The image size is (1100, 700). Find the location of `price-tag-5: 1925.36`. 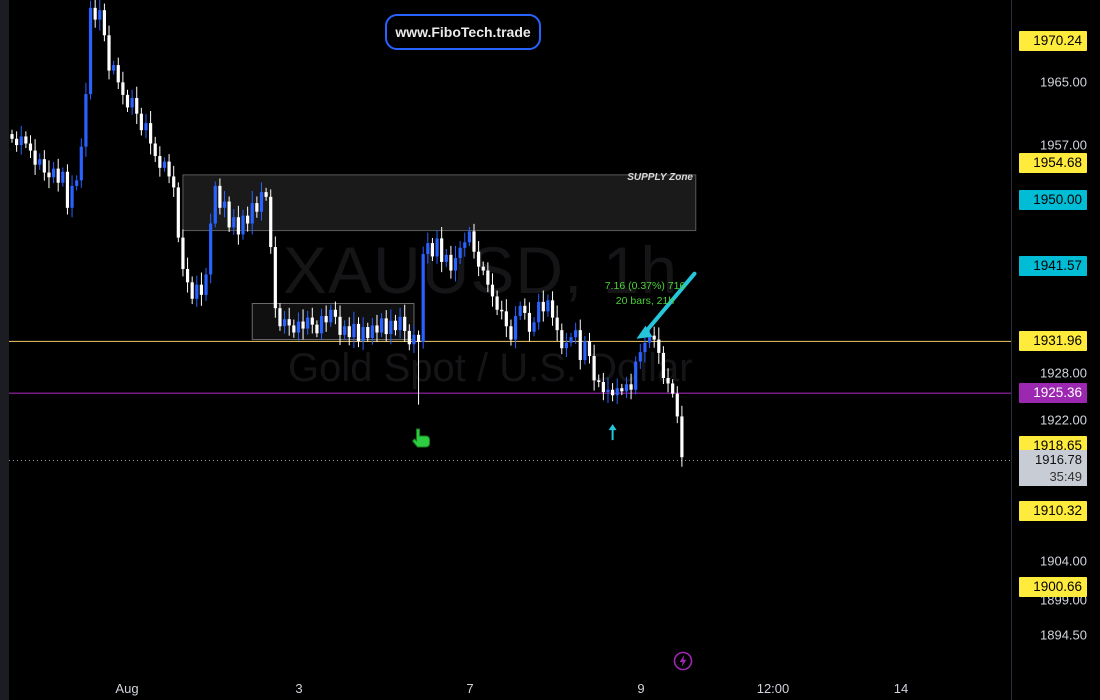

price-tag-5: 1925.36 is located at coordinates (1053, 393).